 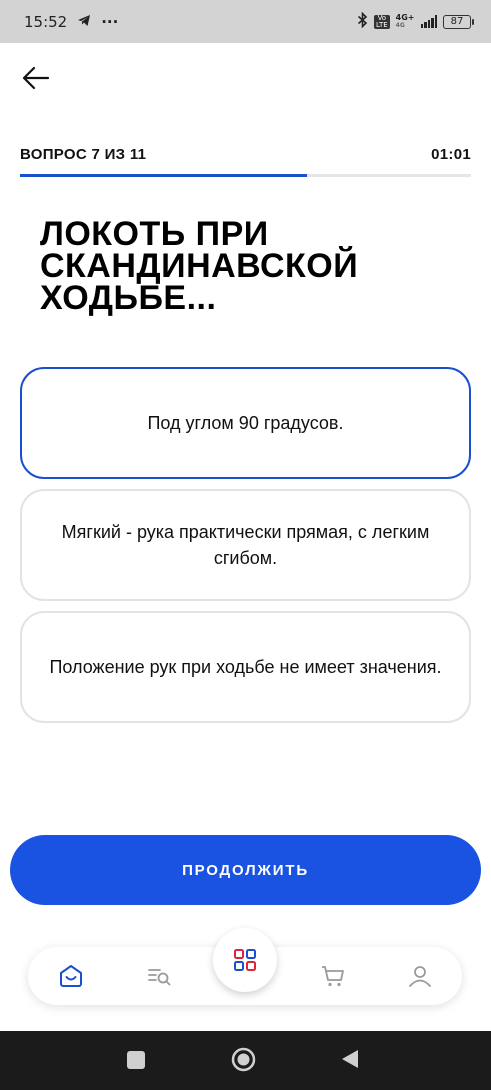 I want to click on recent-apps-button, so click(x=136, y=1062).